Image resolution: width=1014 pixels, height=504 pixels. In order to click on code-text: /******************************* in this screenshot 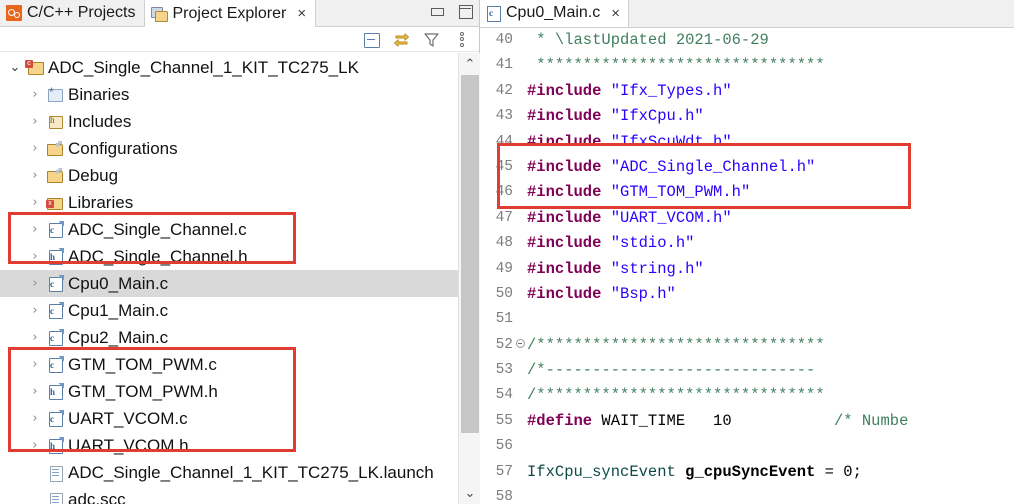, I will do `click(770, 395)`.